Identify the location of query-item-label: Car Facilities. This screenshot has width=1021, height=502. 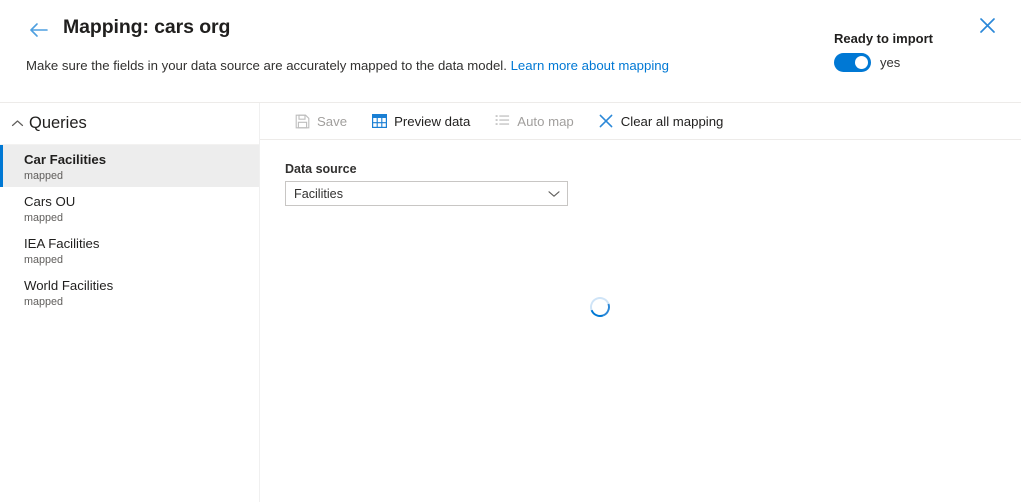
(65, 159).